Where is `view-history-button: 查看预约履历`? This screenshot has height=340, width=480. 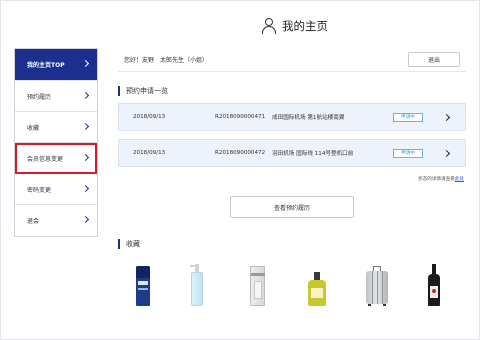 view-history-button: 查看预约履历 is located at coordinates (292, 207).